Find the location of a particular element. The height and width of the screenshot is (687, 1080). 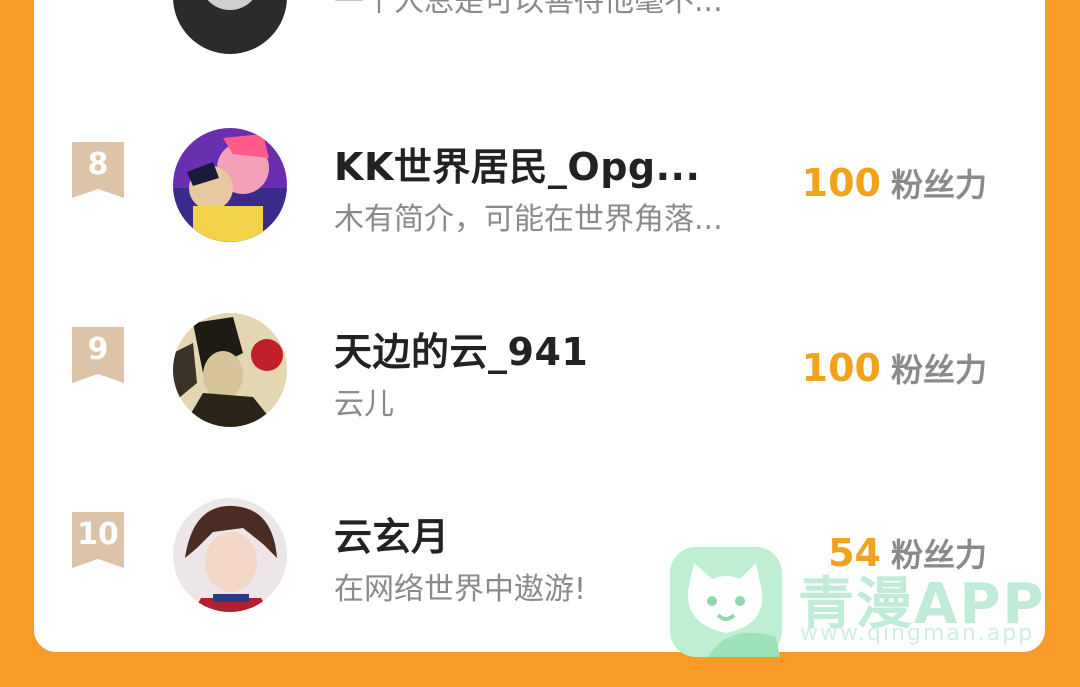

rank-badge: 9 is located at coordinates (98, 355).